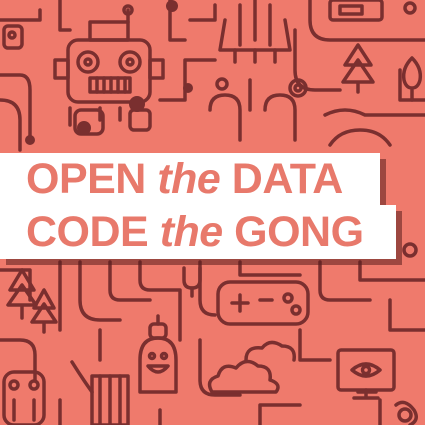 The width and height of the screenshot is (425, 425). What do you see at coordinates (263, 303) in the screenshot?
I see `game-controller-icon` at bounding box center [263, 303].